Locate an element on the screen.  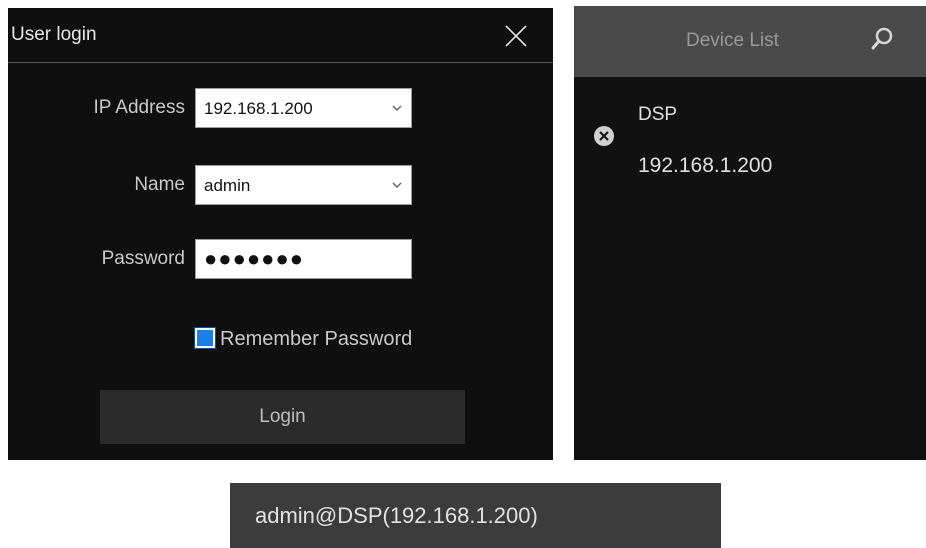
remember-password-label: Remember Password is located at coordinates (316, 339).